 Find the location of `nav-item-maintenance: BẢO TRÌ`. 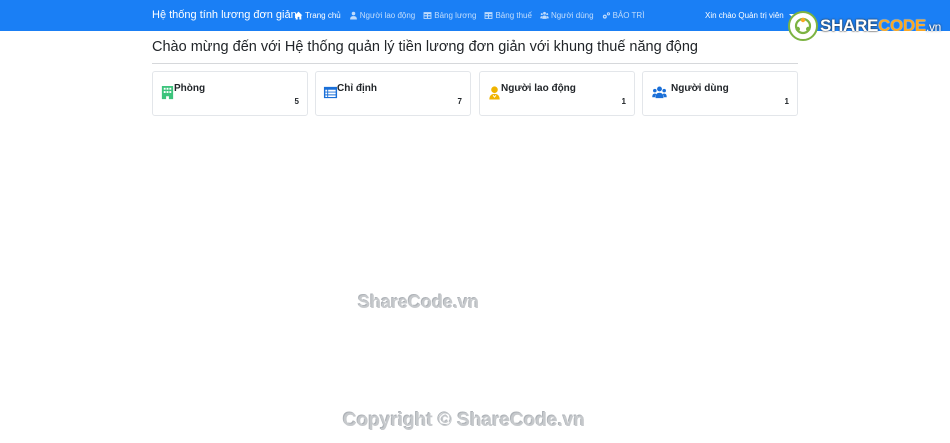

nav-item-maintenance: BẢO TRÌ is located at coordinates (623, 15).